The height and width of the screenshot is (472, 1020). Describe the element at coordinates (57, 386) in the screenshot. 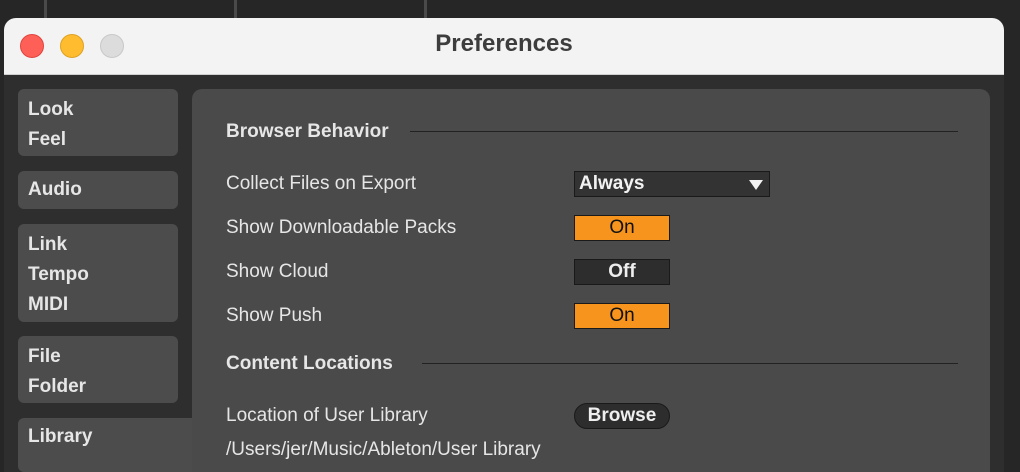

I see `sidebar-item-label: Folder` at that location.